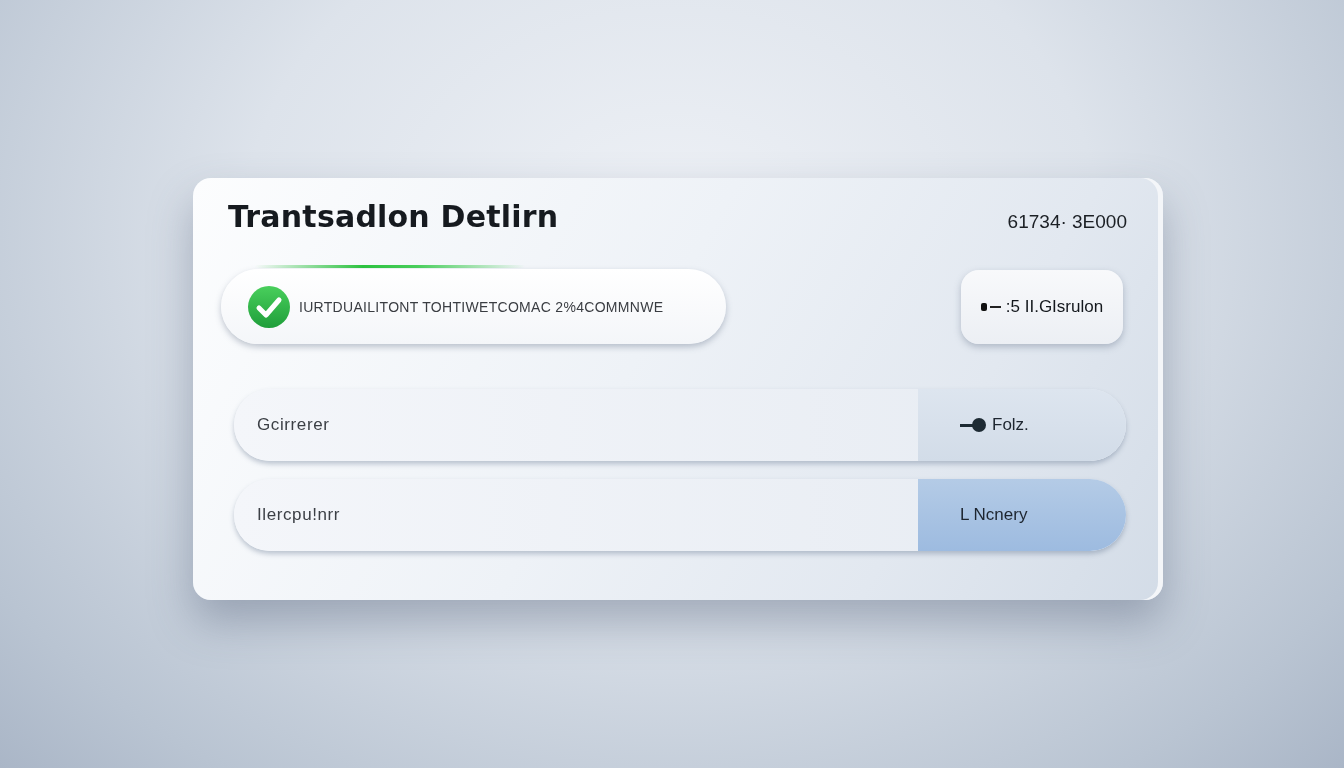 This screenshot has width=1344, height=768. Describe the element at coordinates (994, 515) in the screenshot. I see `row-value: L Ncnery` at that location.